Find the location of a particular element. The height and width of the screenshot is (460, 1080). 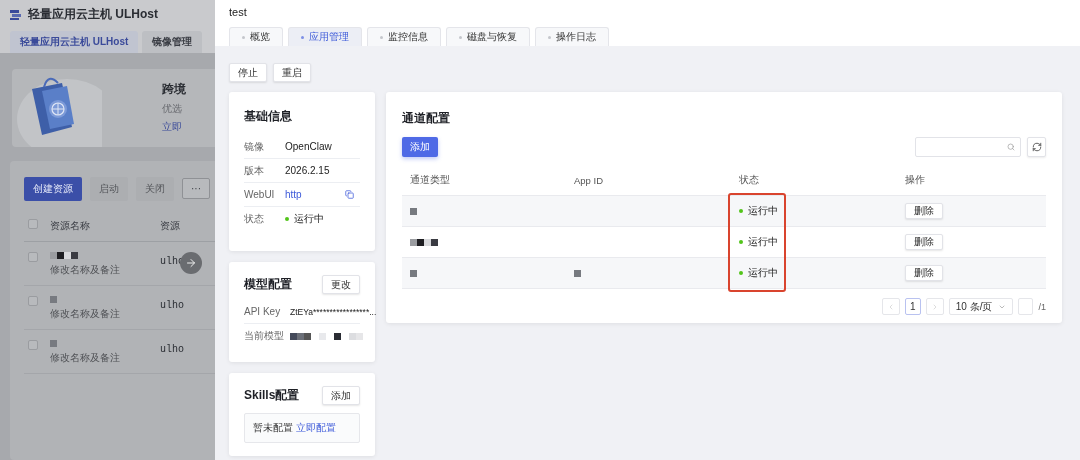

page-tab: 镜像管理 is located at coordinates (172, 42).